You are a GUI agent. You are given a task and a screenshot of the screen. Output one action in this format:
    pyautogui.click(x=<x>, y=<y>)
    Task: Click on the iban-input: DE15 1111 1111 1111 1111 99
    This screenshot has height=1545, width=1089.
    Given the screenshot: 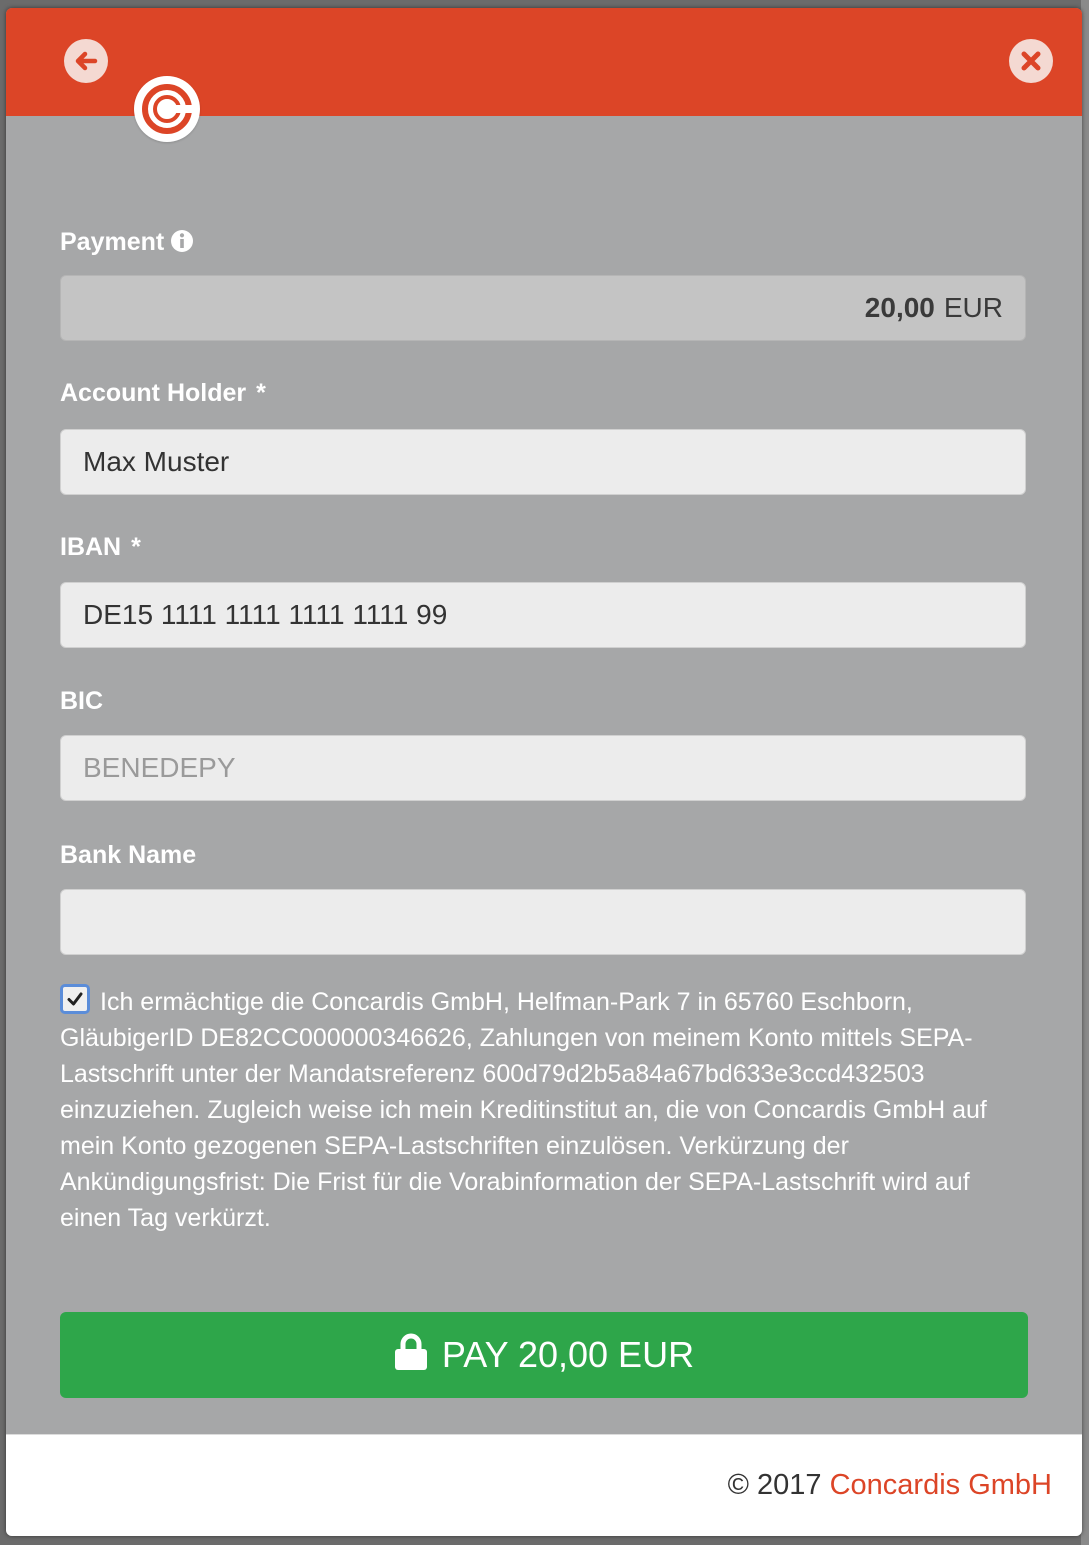 What is the action you would take?
    pyautogui.click(x=543, y=615)
    